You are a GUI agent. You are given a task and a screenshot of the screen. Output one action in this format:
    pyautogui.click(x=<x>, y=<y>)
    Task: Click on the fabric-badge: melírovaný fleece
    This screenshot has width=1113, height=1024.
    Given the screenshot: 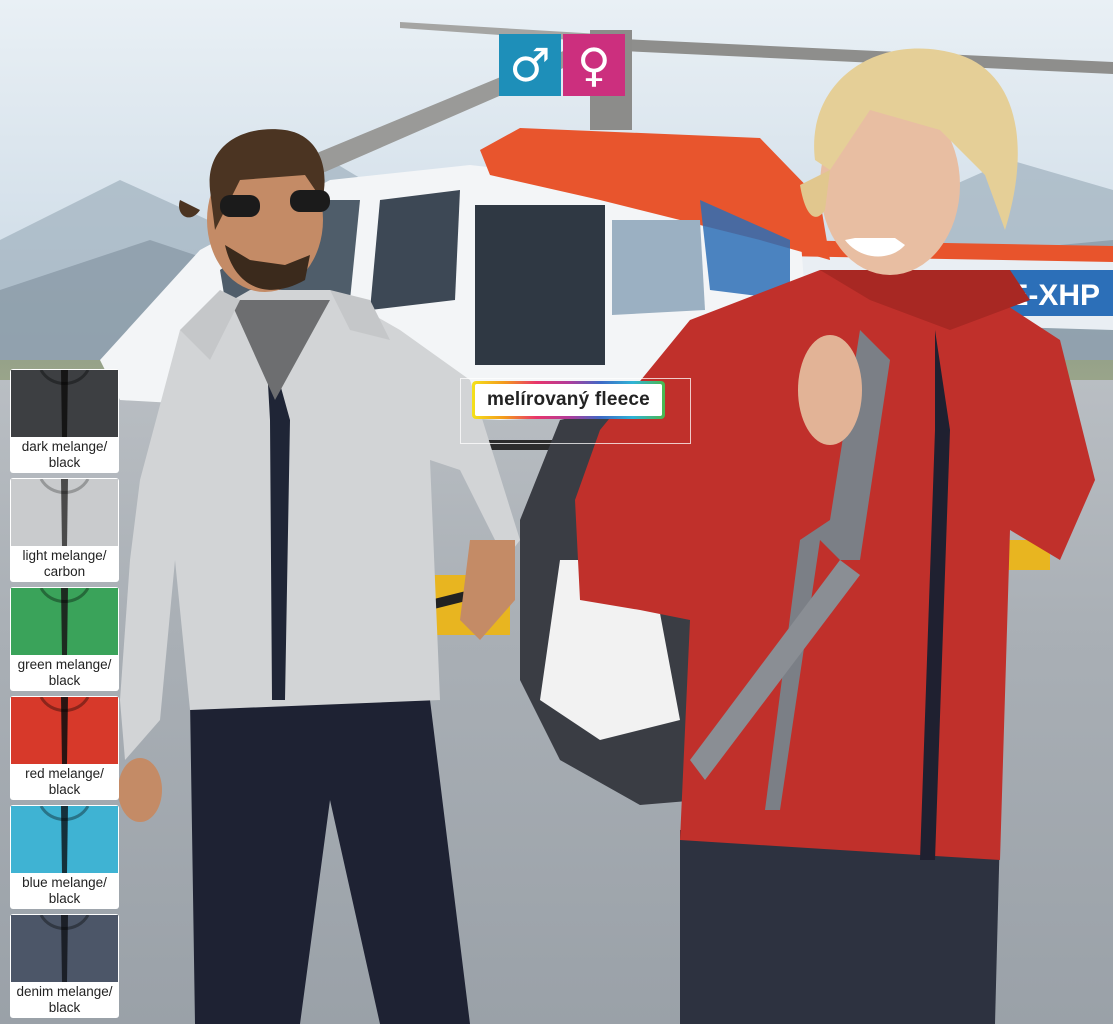 What is the action you would take?
    pyautogui.click(x=568, y=400)
    